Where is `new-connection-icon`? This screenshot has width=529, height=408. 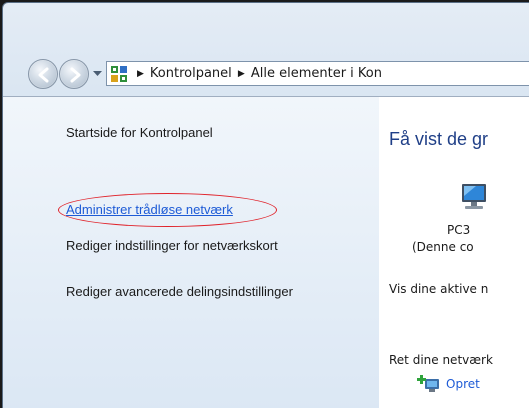 new-connection-icon is located at coordinates (428, 383).